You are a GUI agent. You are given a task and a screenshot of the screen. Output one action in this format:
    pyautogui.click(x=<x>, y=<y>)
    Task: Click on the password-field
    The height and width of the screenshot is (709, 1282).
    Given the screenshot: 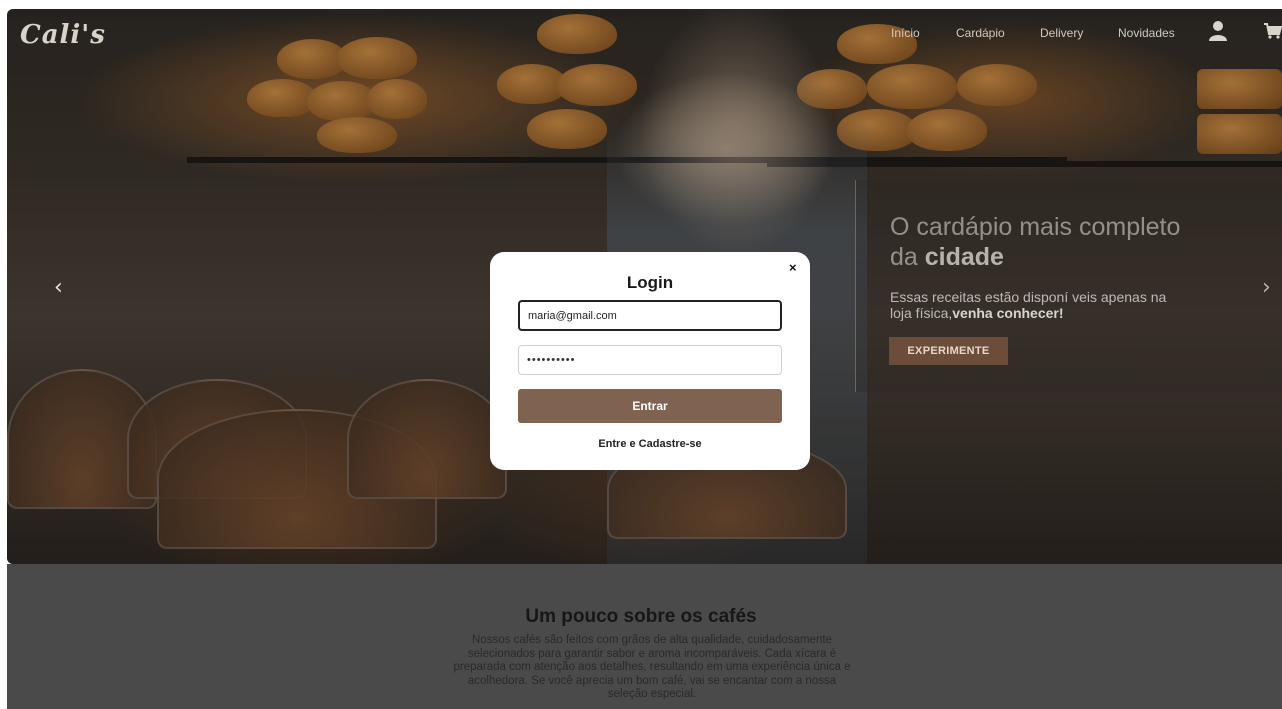 What is the action you would take?
    pyautogui.click(x=650, y=360)
    